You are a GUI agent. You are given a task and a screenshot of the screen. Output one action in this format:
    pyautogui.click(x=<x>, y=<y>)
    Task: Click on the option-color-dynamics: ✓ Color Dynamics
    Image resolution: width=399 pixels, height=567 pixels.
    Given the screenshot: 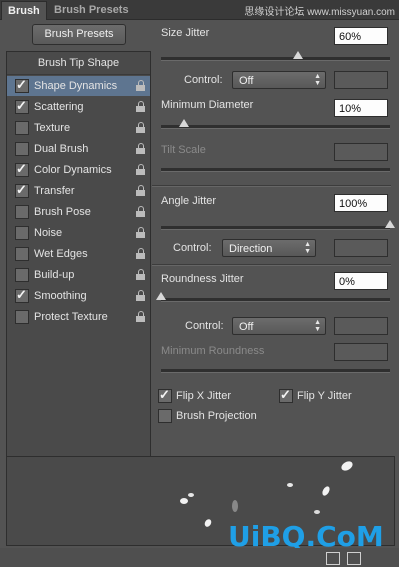 What is the action you would take?
    pyautogui.click(x=78, y=170)
    